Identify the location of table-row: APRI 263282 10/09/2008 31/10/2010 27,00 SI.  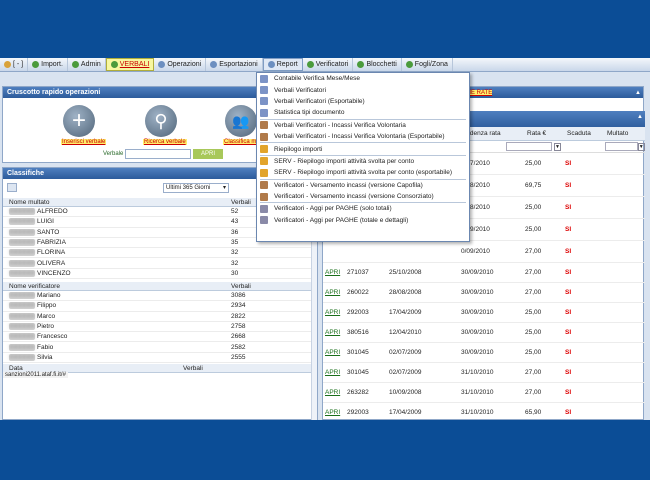
(484, 393).